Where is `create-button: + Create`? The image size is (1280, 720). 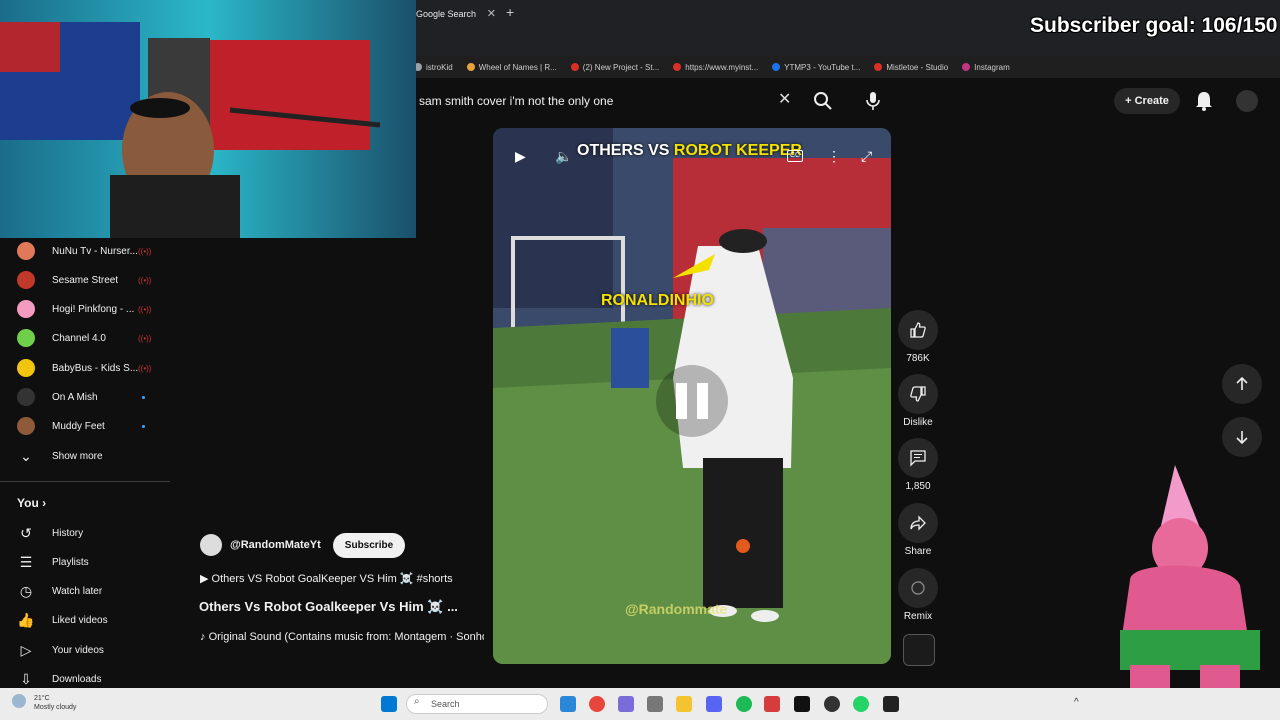
create-button: + Create is located at coordinates (1147, 101).